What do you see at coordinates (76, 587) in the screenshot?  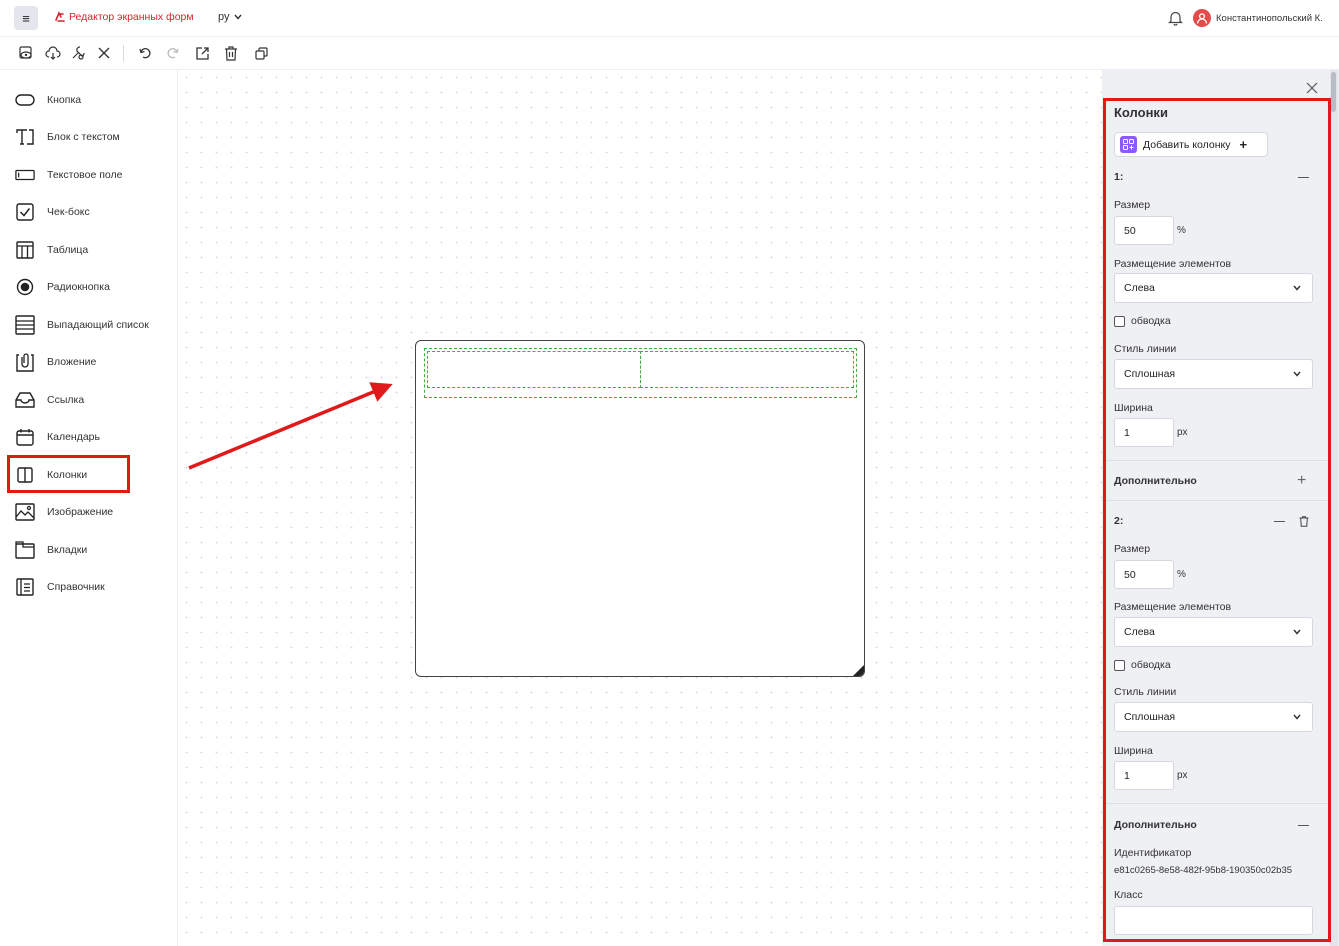 I see `palette-item-label: Справочник` at bounding box center [76, 587].